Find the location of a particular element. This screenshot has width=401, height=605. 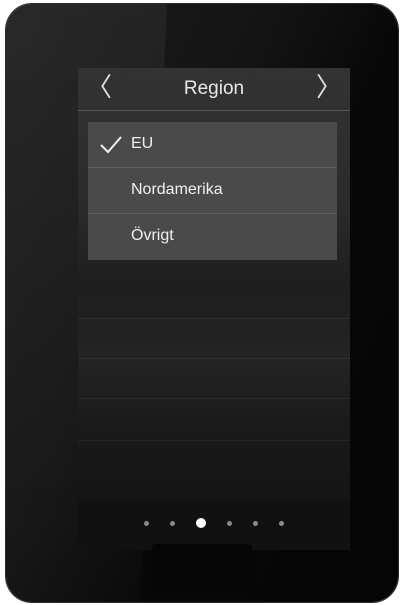

region-list: EU Nordamerika Övrigt is located at coordinates (212, 191).